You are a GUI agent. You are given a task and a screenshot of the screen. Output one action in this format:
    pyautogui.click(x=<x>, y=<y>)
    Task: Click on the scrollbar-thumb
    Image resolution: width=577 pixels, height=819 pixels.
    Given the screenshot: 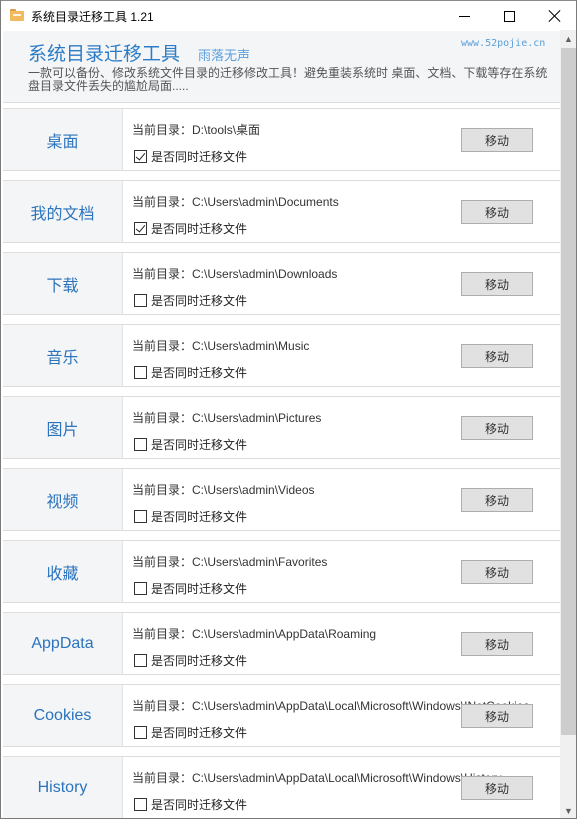 What is the action you would take?
    pyautogui.click(x=568, y=391)
    